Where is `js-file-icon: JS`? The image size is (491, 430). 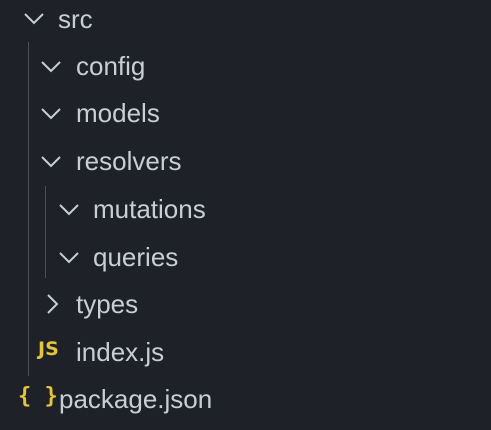 js-file-icon: JS is located at coordinates (48, 349).